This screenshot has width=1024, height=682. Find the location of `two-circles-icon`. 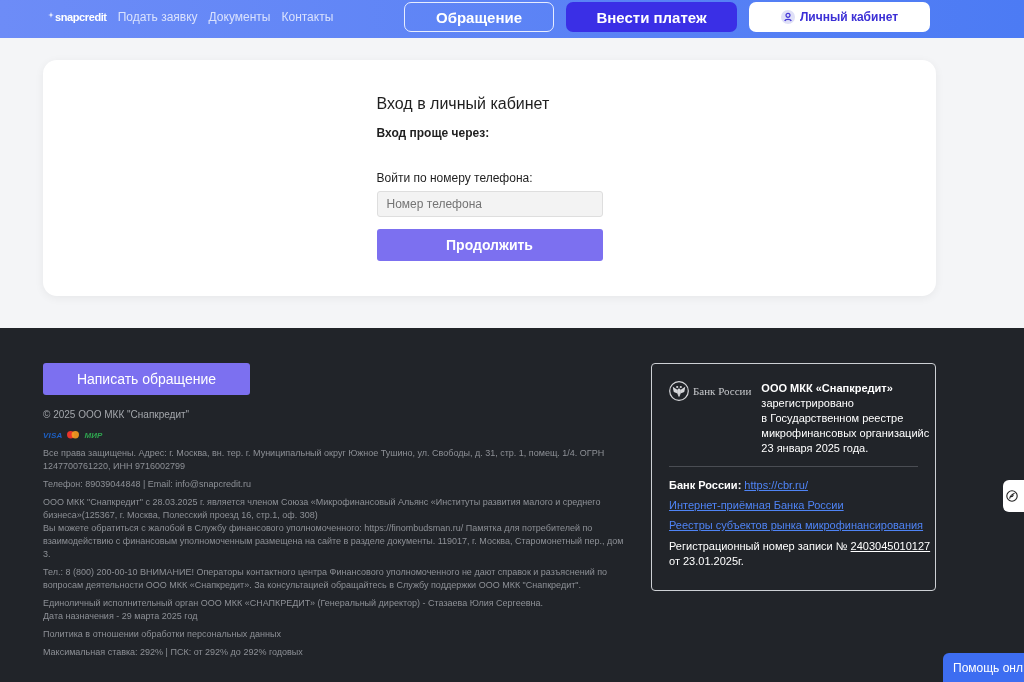

two-circles-icon is located at coordinates (73, 435).